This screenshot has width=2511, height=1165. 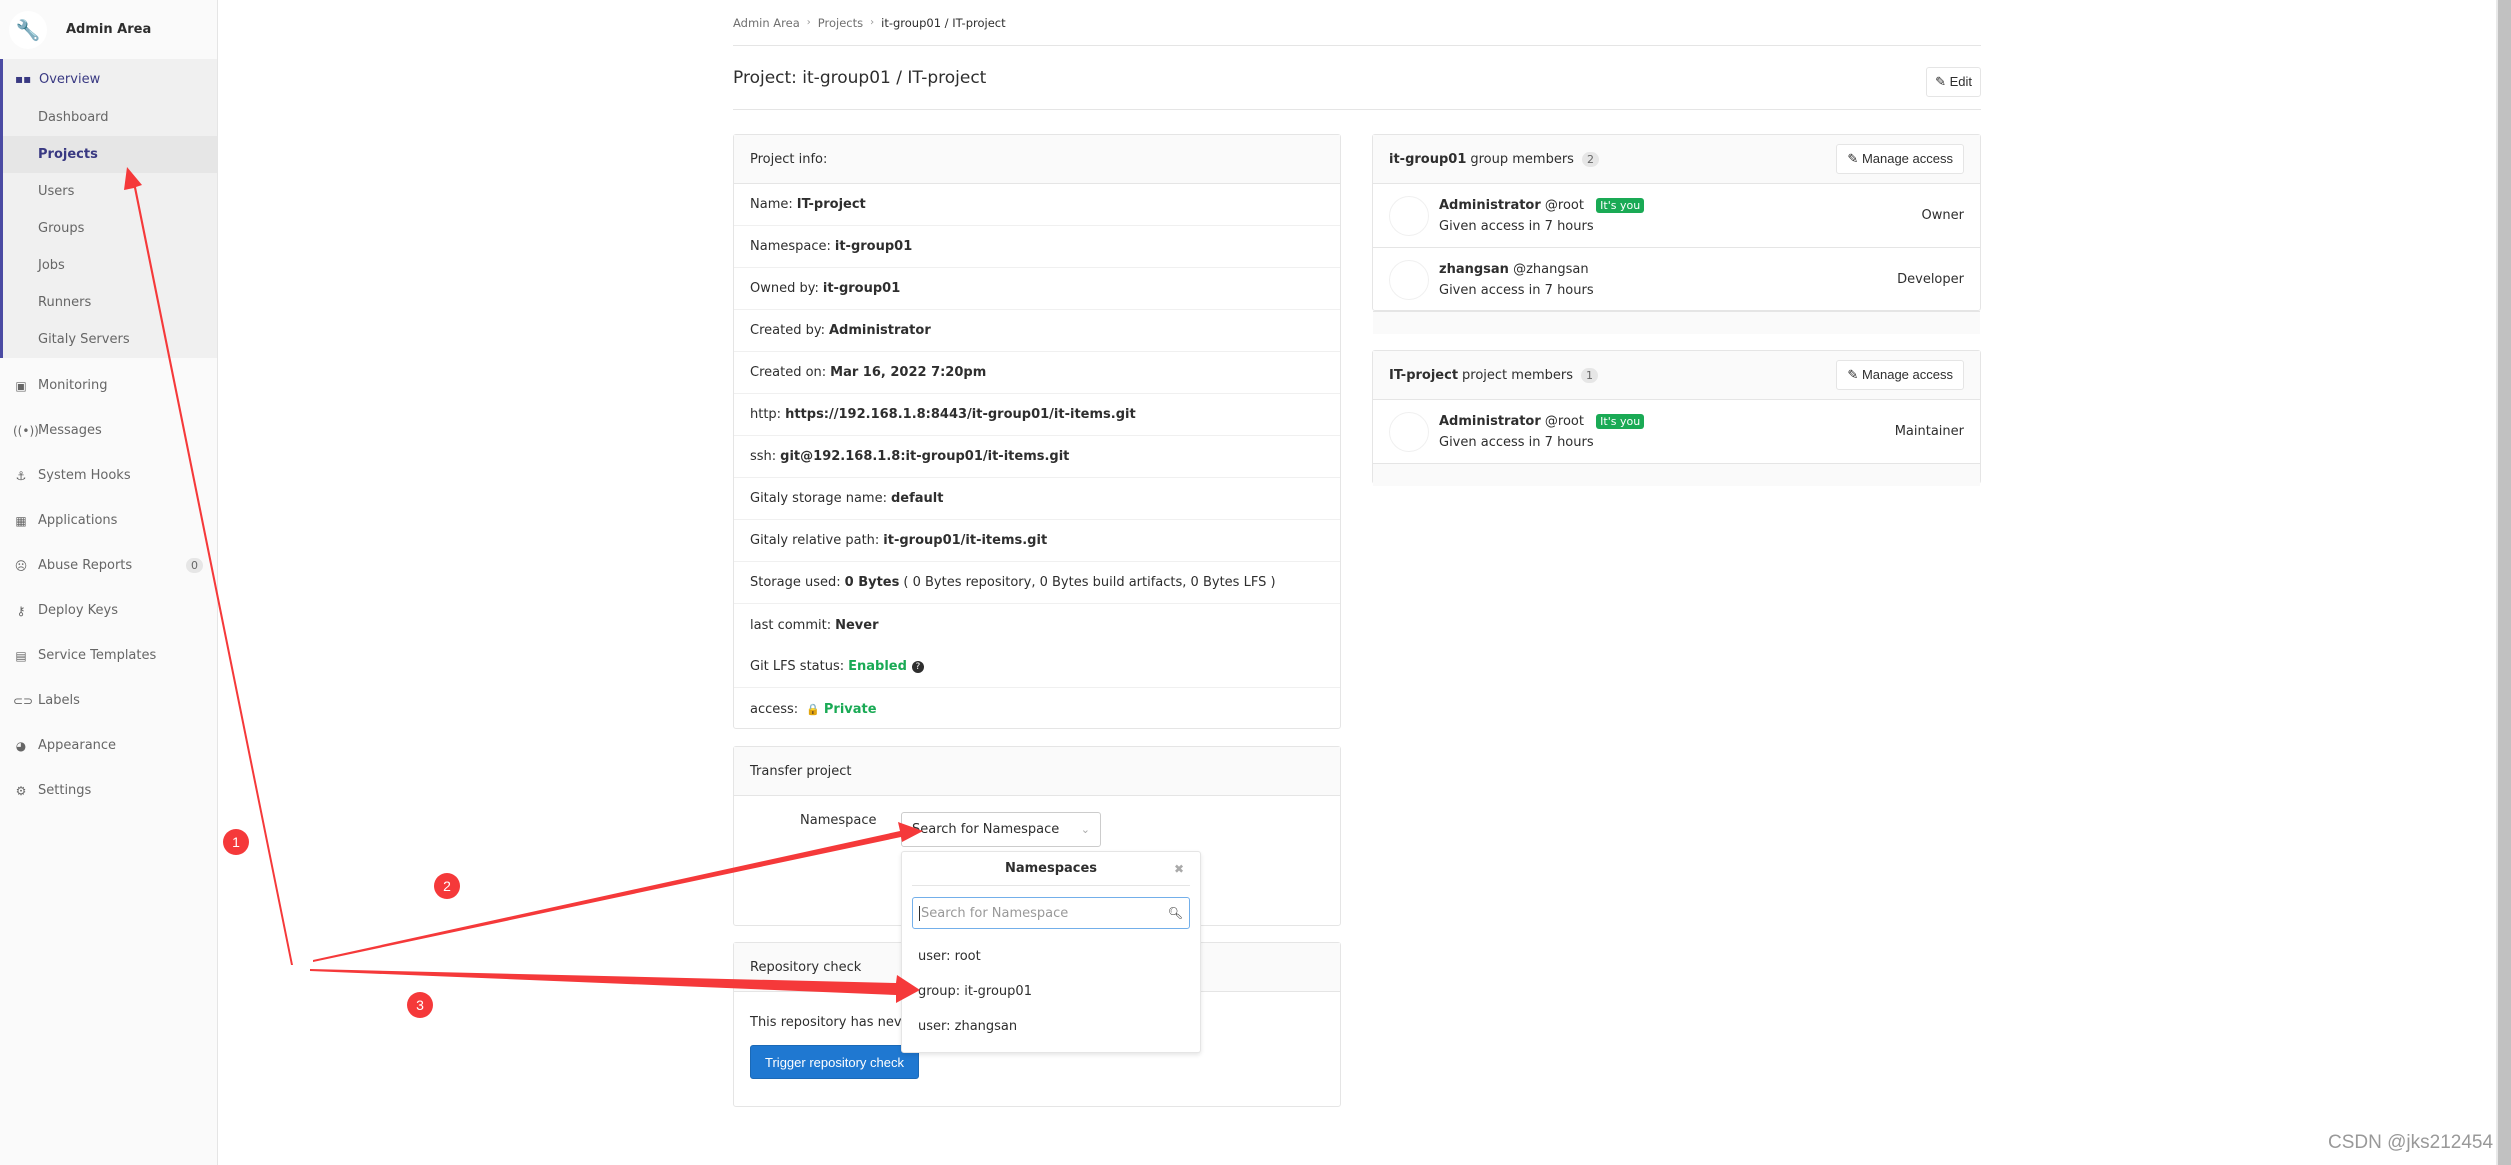 I want to click on sidebar-item-system-hooks: ⚓ System Hooks, so click(x=108, y=475).